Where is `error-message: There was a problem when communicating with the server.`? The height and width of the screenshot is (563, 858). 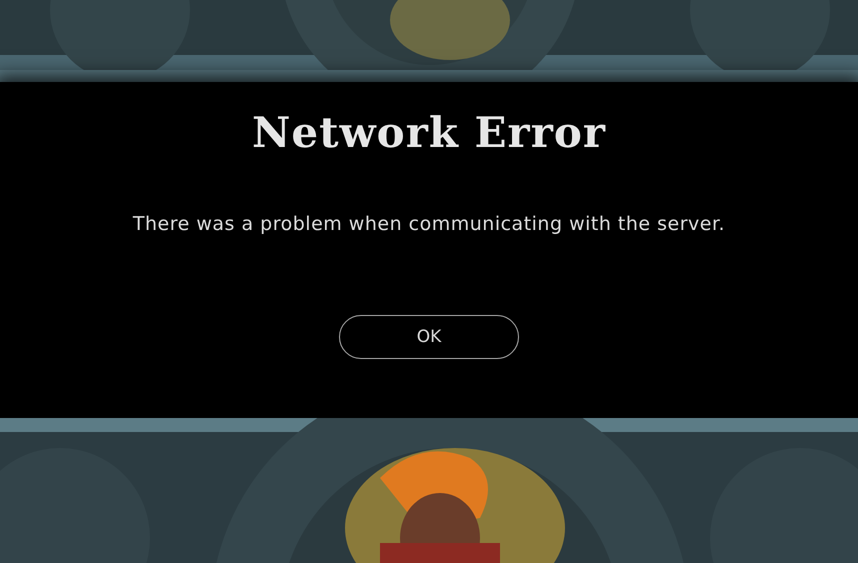
error-message: There was a problem when communicating with the server. is located at coordinates (429, 224).